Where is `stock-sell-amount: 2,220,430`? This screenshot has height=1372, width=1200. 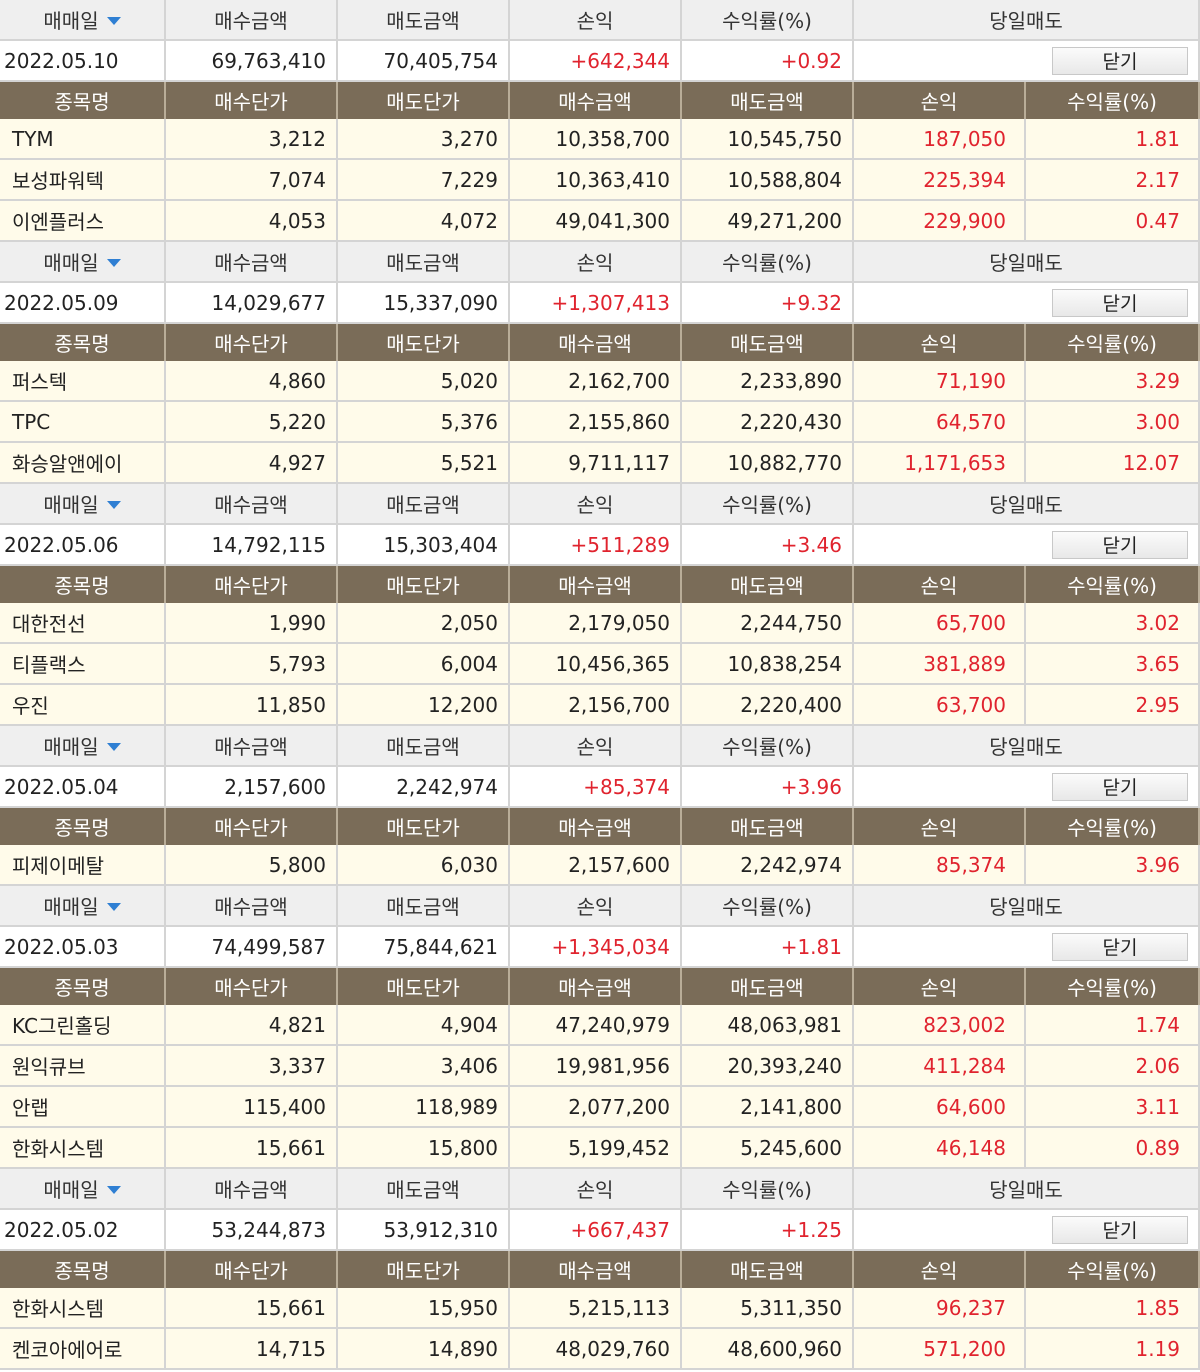 stock-sell-amount: 2,220,430 is located at coordinates (768, 422).